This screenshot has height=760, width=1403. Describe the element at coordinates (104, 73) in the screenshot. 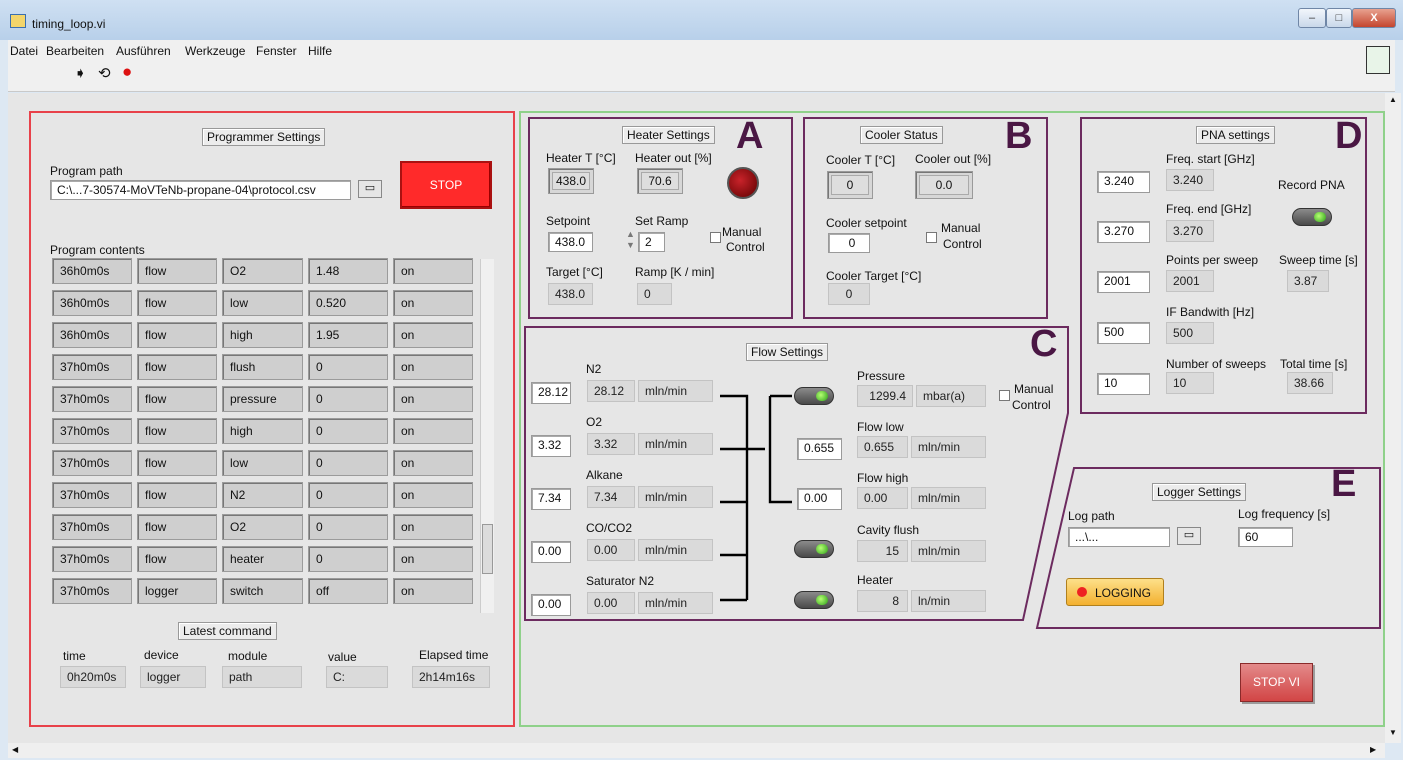

I see `run-continuously-icon: ⟲` at that location.